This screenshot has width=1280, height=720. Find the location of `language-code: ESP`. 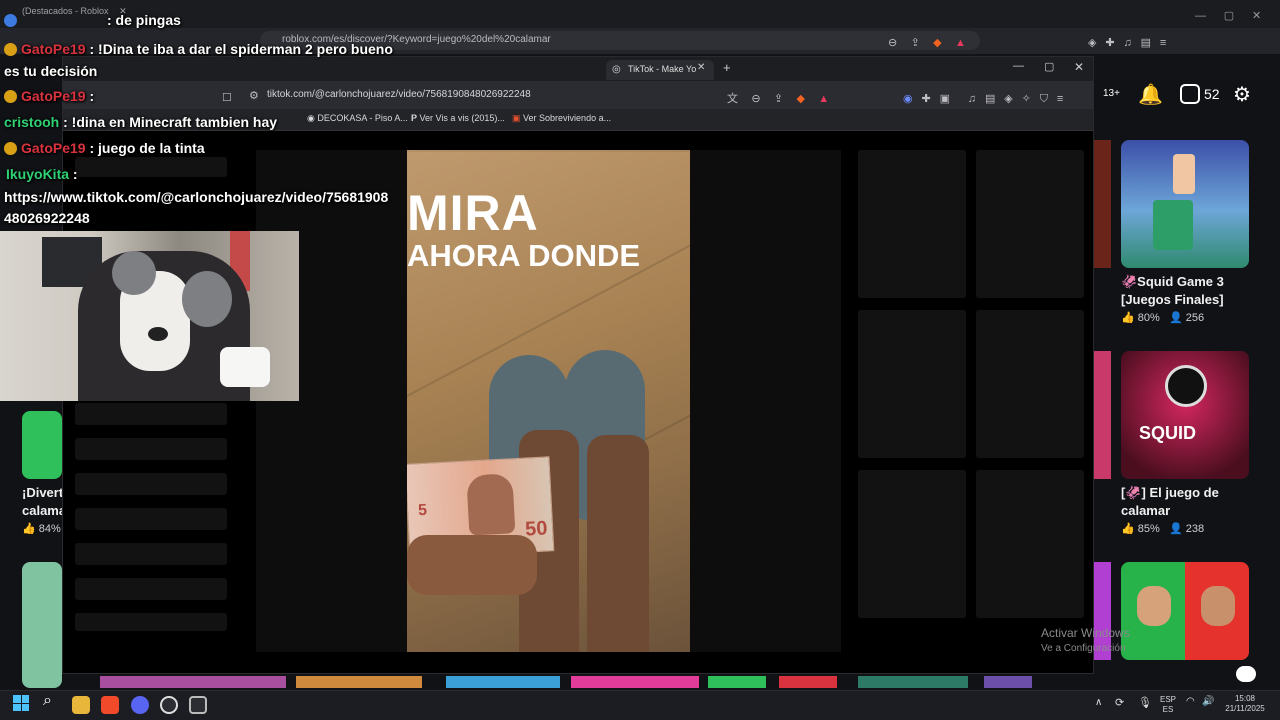

language-code: ESP is located at coordinates (1167, 699).